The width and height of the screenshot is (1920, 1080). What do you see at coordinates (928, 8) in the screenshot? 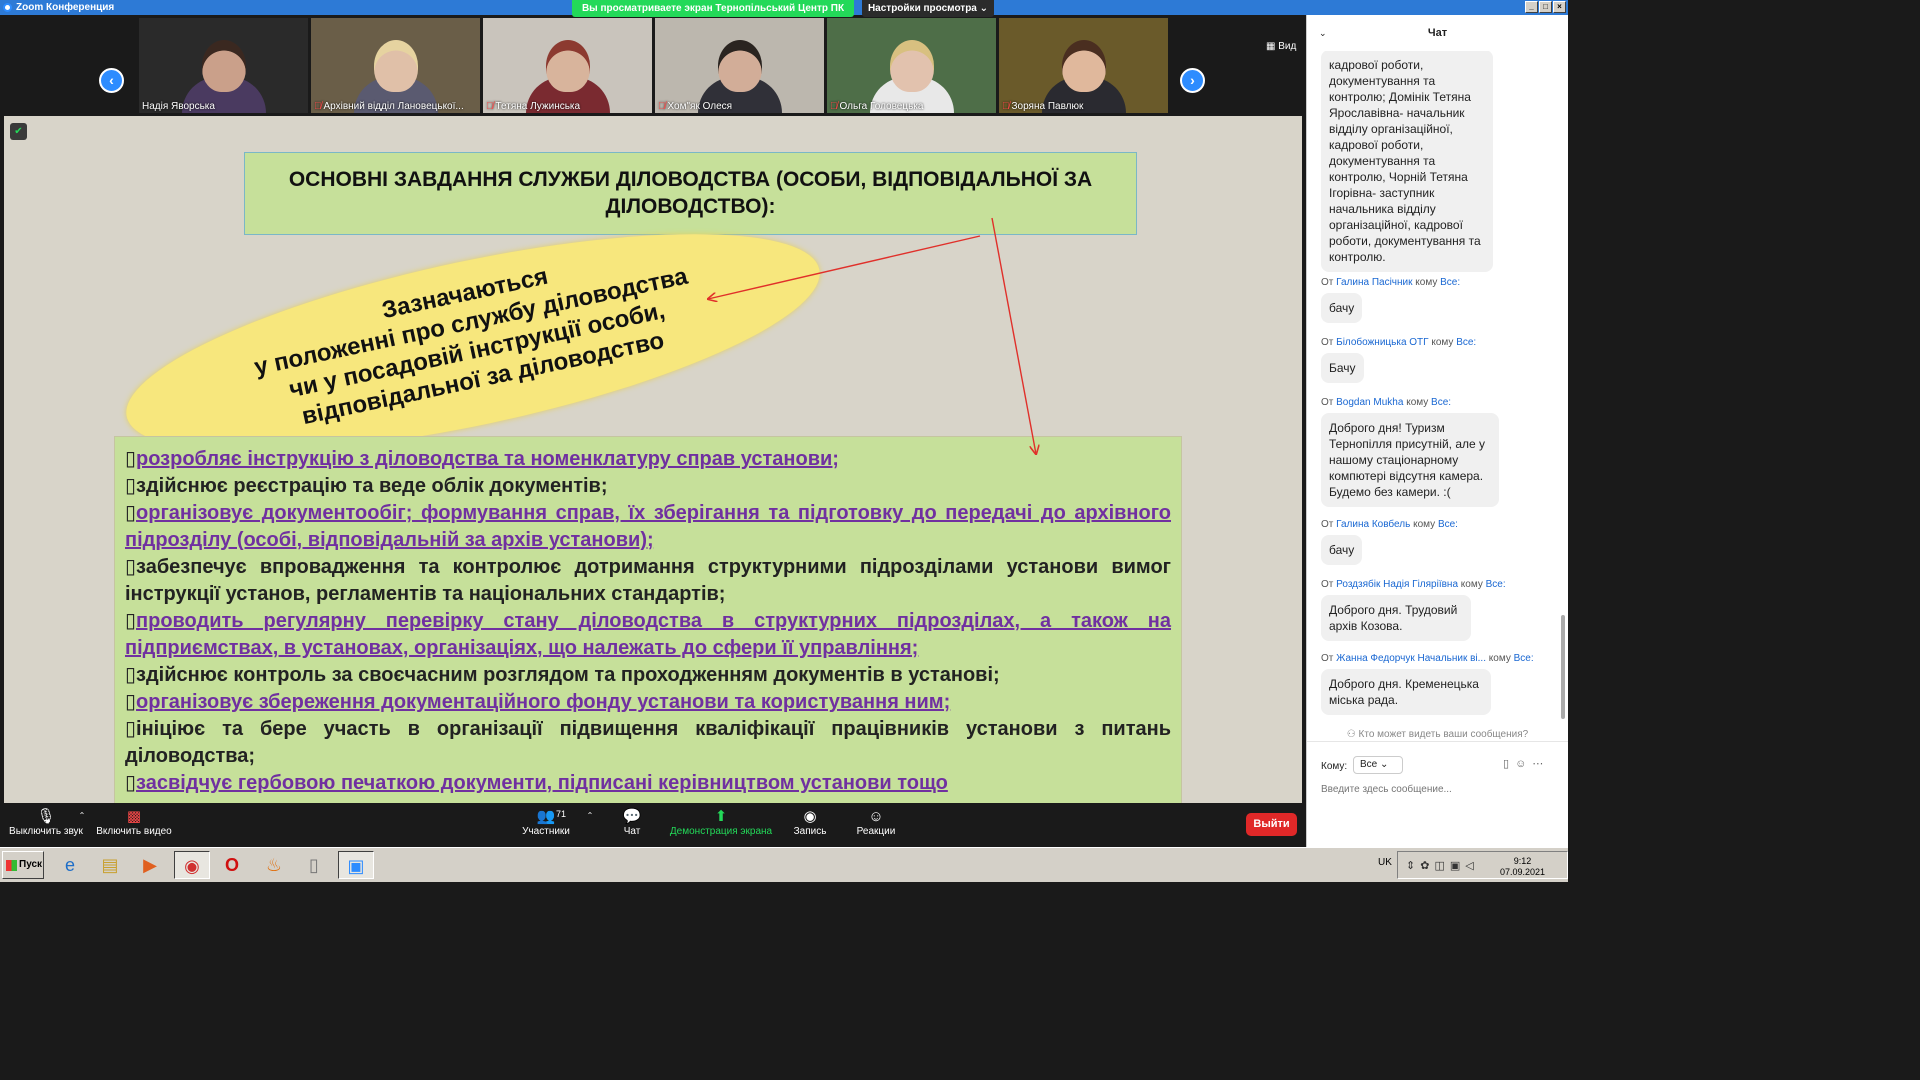
I see `view-options-dropdown: Настройки просмотра ⌄` at bounding box center [928, 8].